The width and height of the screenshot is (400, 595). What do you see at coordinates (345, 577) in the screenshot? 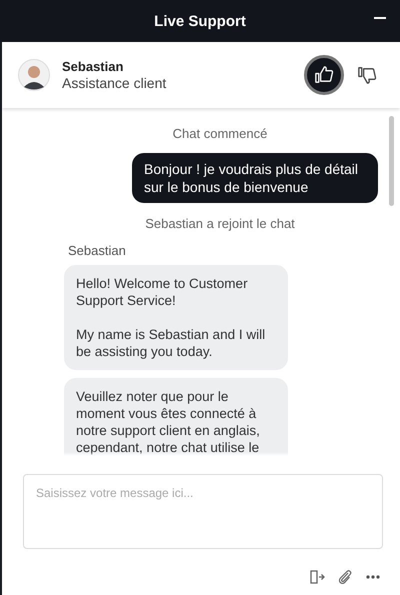
I see `paperclip-icon` at bounding box center [345, 577].